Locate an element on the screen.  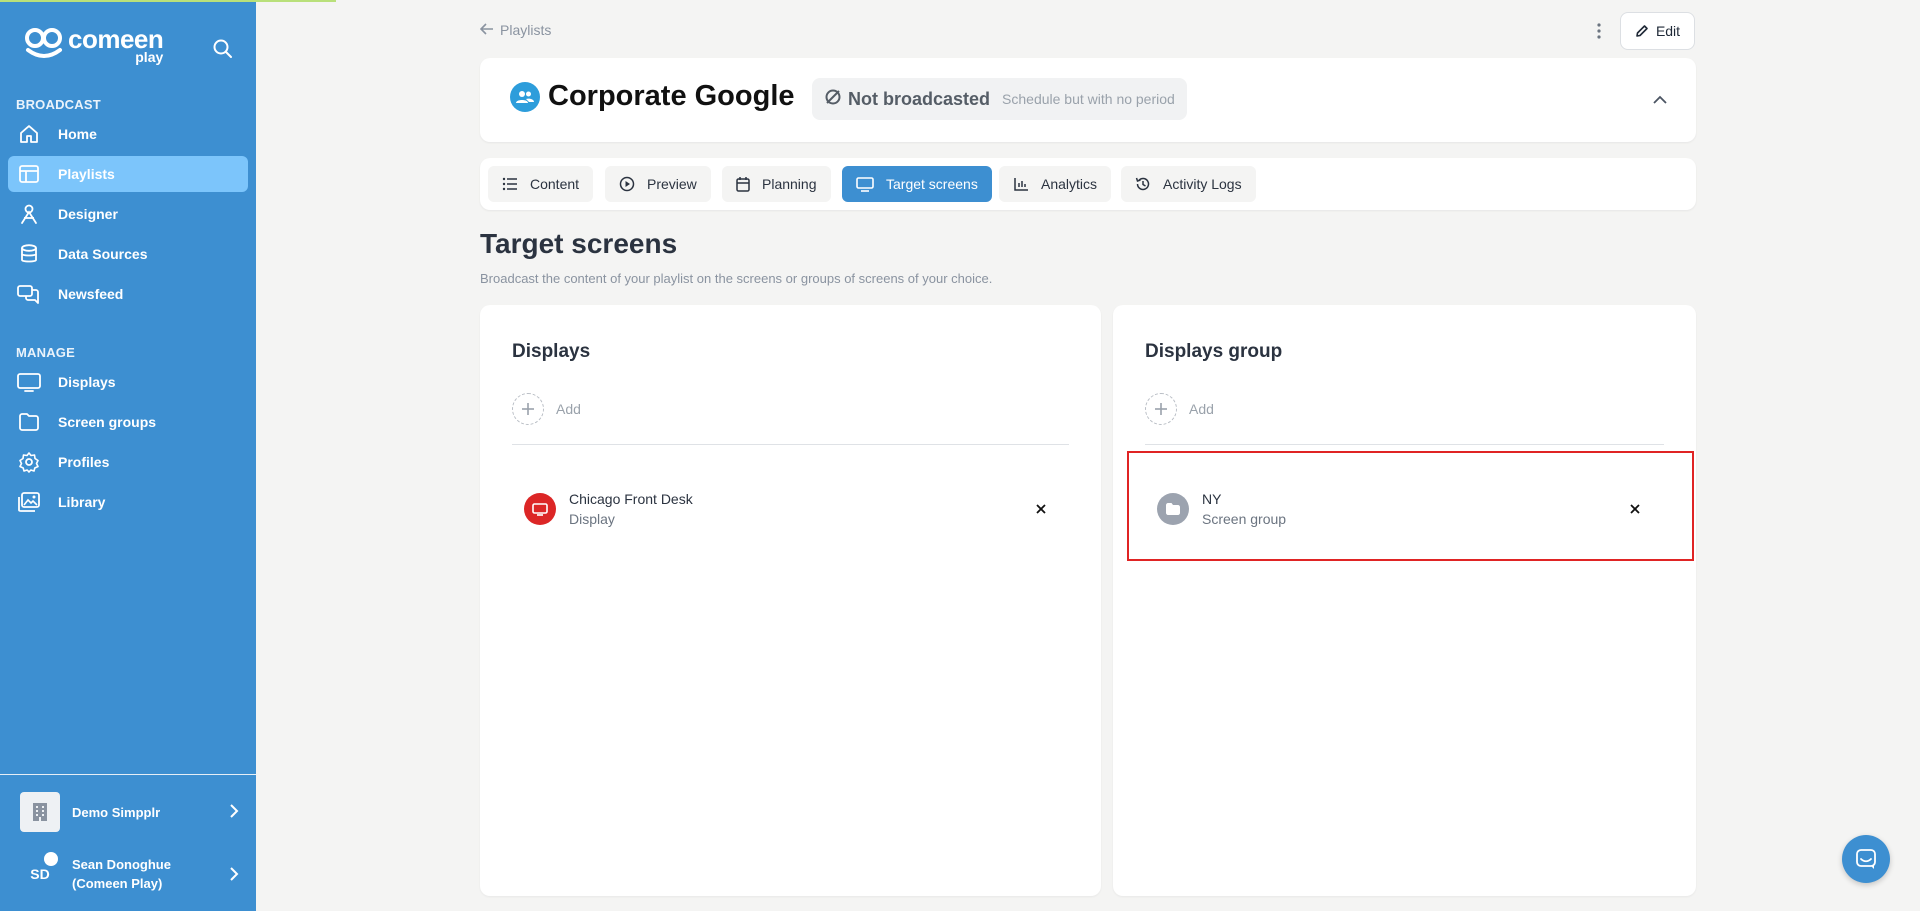
tab-target-screens: Target screens is located at coordinates (917, 184).